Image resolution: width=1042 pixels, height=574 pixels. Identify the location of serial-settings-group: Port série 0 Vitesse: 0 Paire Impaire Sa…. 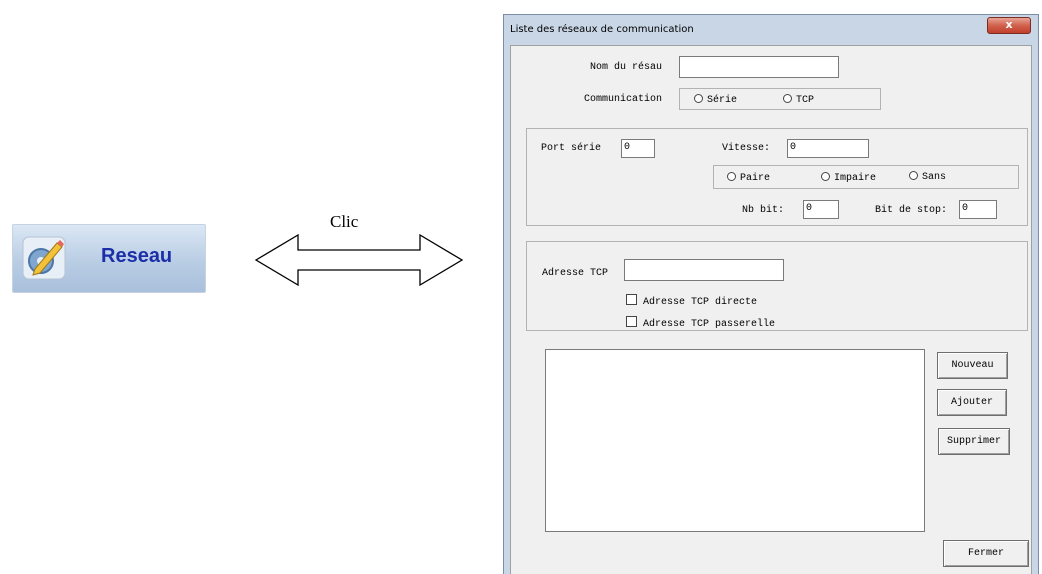
(777, 177).